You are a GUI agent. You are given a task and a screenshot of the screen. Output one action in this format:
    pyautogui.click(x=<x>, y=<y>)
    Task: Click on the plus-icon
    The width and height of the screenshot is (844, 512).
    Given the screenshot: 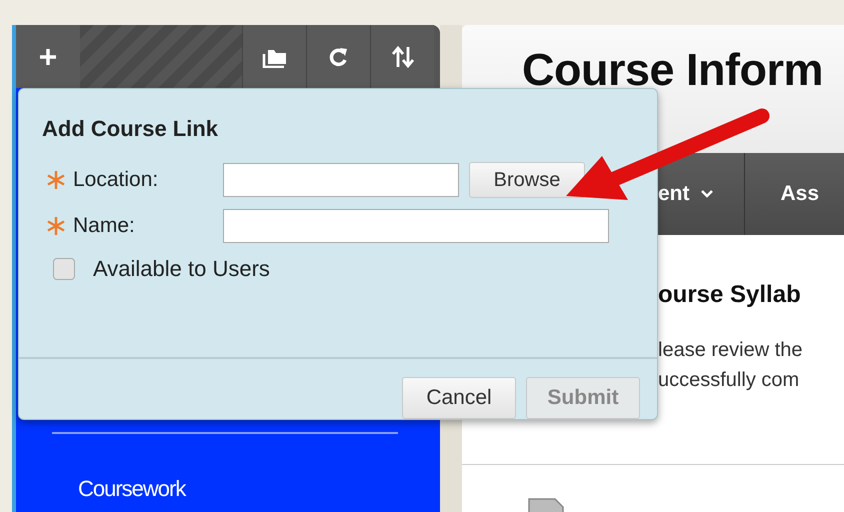 What is the action you would take?
    pyautogui.click(x=48, y=56)
    